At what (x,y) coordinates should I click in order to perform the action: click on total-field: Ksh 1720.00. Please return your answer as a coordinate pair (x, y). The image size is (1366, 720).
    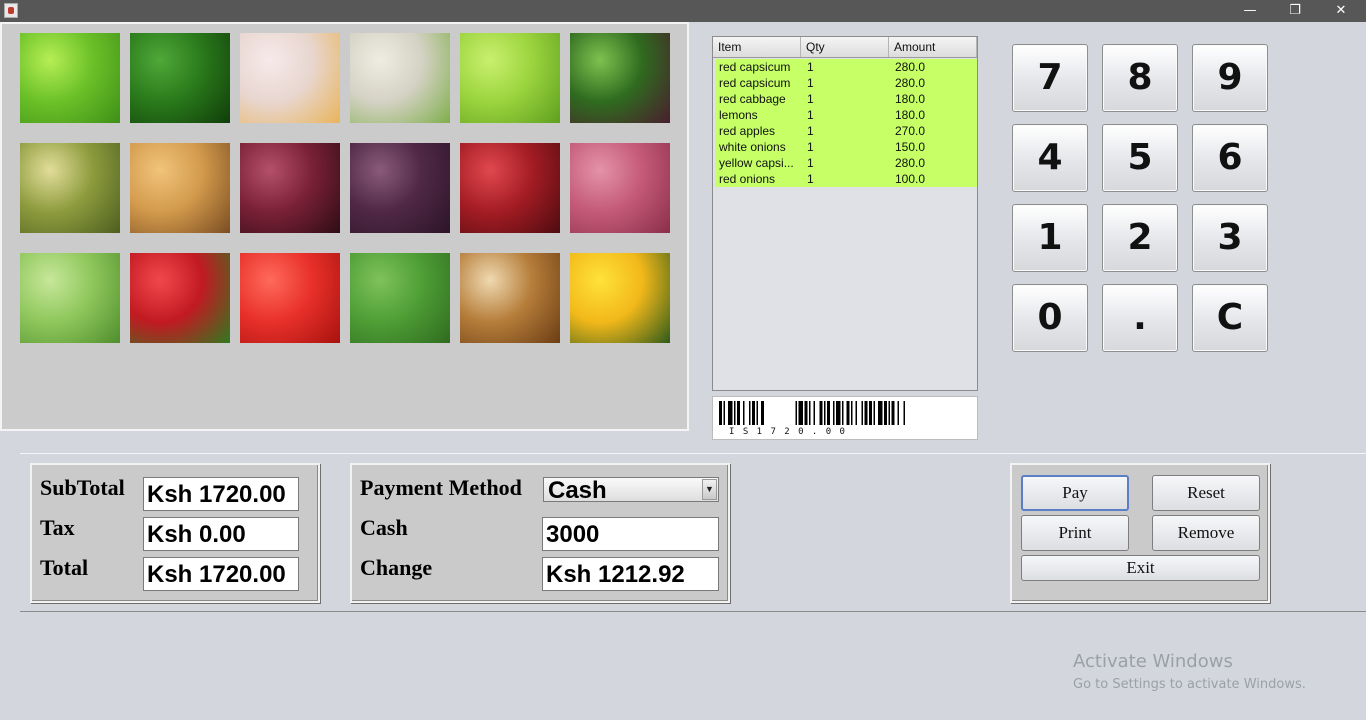
    Looking at the image, I should click on (221, 574).